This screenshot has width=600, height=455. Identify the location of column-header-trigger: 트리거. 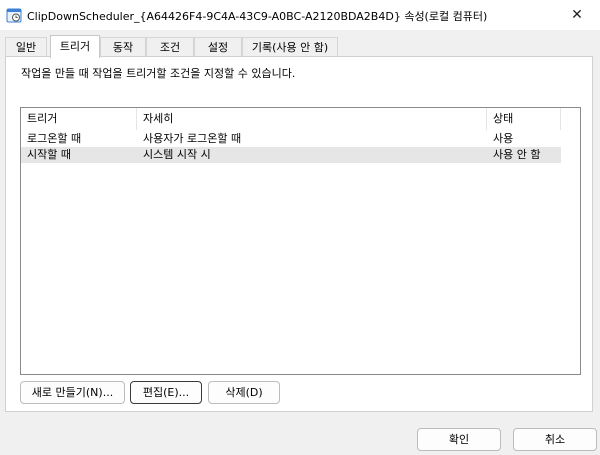
(79, 119).